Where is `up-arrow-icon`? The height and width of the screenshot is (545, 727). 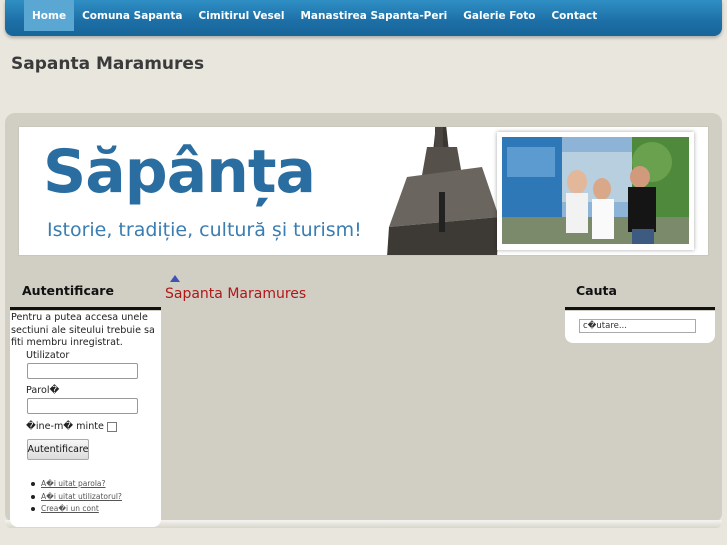 up-arrow-icon is located at coordinates (175, 278).